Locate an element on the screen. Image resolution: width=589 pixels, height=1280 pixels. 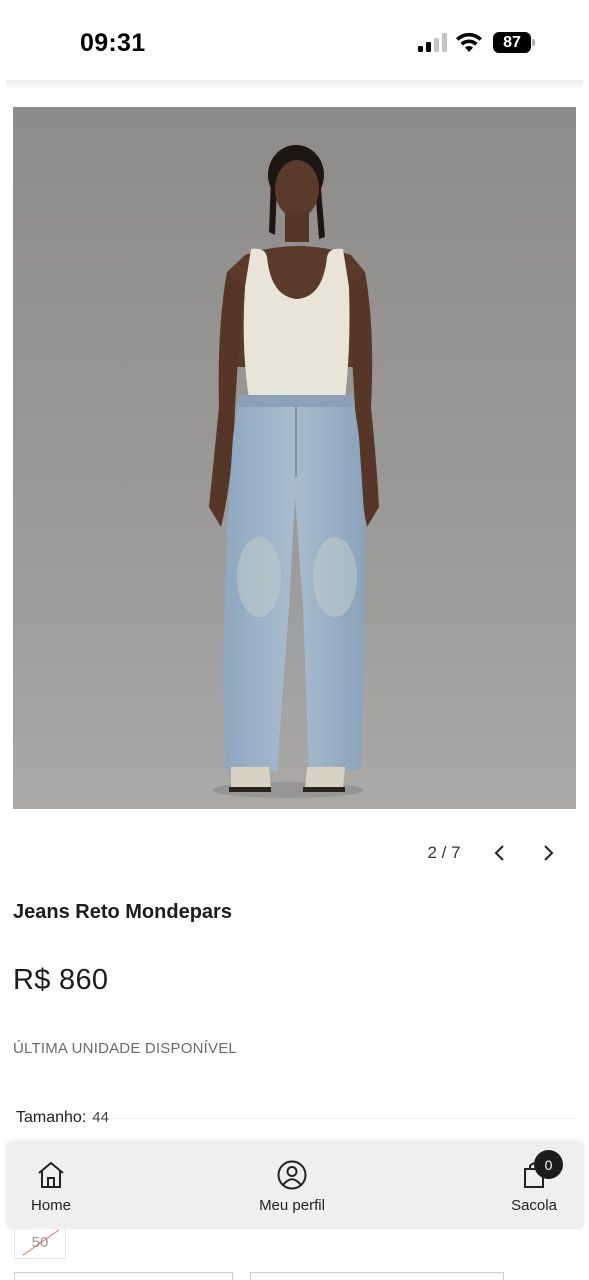
nav-bag-label: Sacola is located at coordinates (534, 1205).